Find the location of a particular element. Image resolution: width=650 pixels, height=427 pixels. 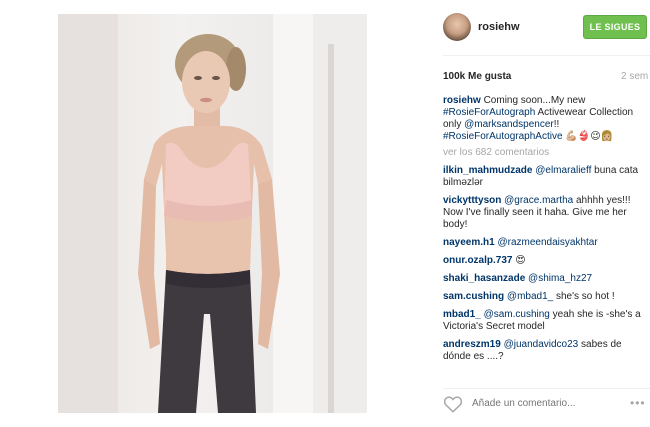

comment-username: nayeem.h1 is located at coordinates (469, 242).